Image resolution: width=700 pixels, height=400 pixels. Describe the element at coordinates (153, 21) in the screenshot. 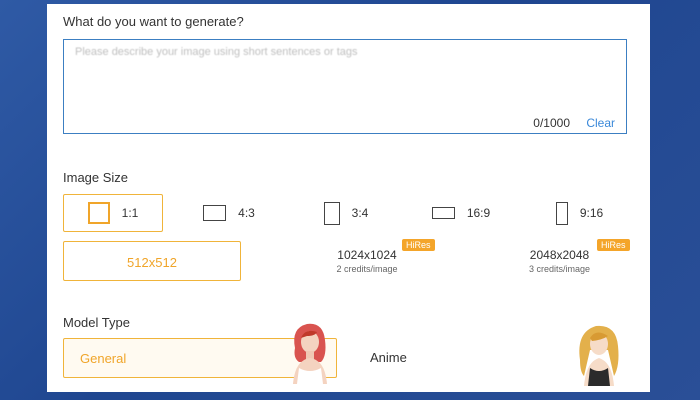

I see `prompt-label: What do you want to generate?` at that location.